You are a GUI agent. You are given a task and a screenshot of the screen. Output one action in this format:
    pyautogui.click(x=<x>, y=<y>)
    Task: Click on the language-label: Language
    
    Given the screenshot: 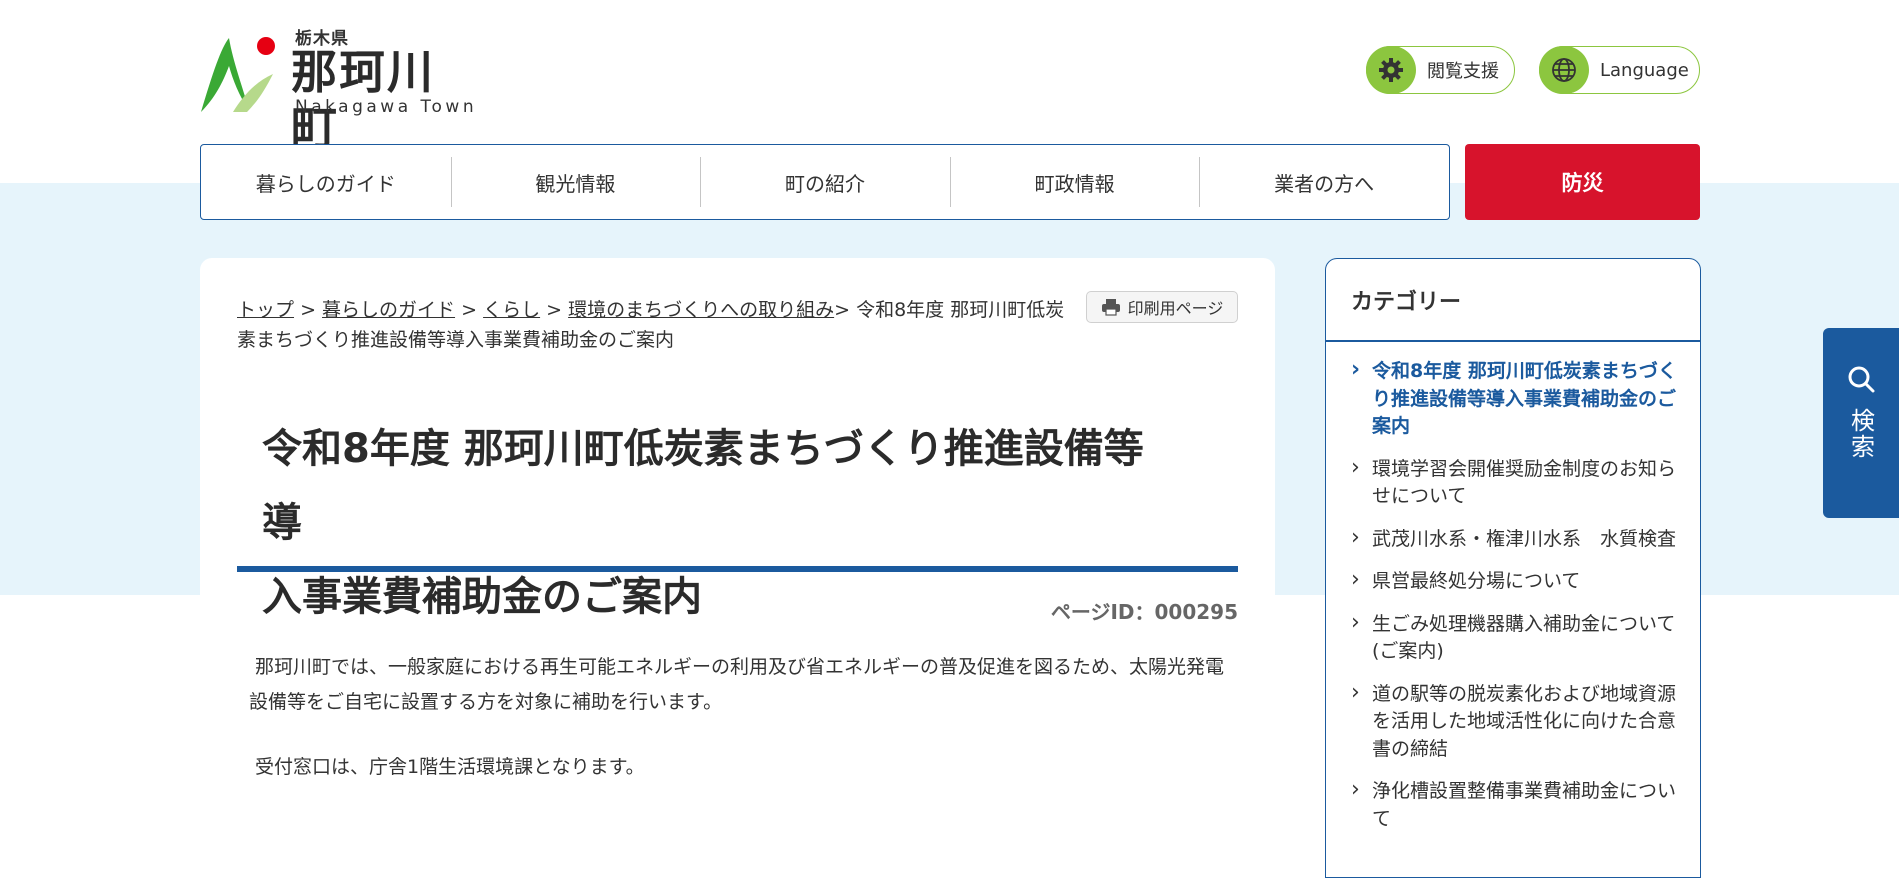 What is the action you would take?
    pyautogui.click(x=1644, y=70)
    